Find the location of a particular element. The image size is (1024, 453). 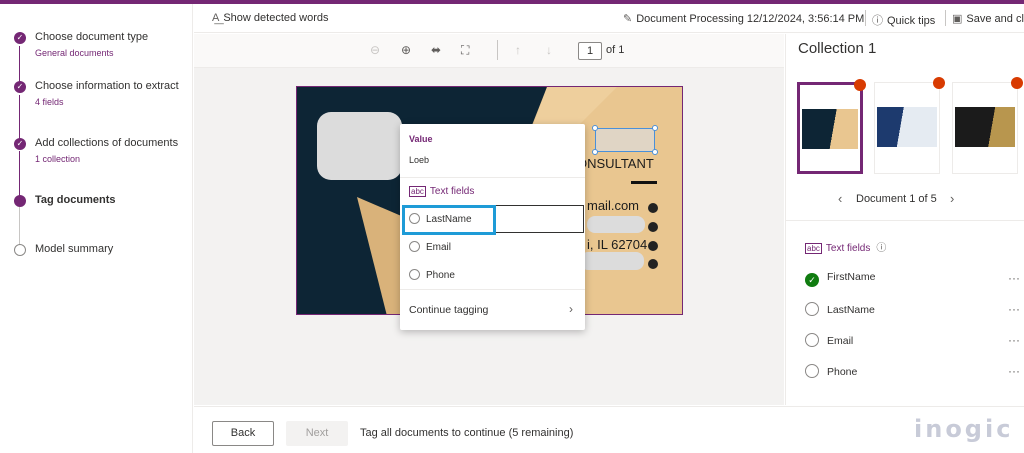

field-phone: Phone is located at coordinates (831, 371).